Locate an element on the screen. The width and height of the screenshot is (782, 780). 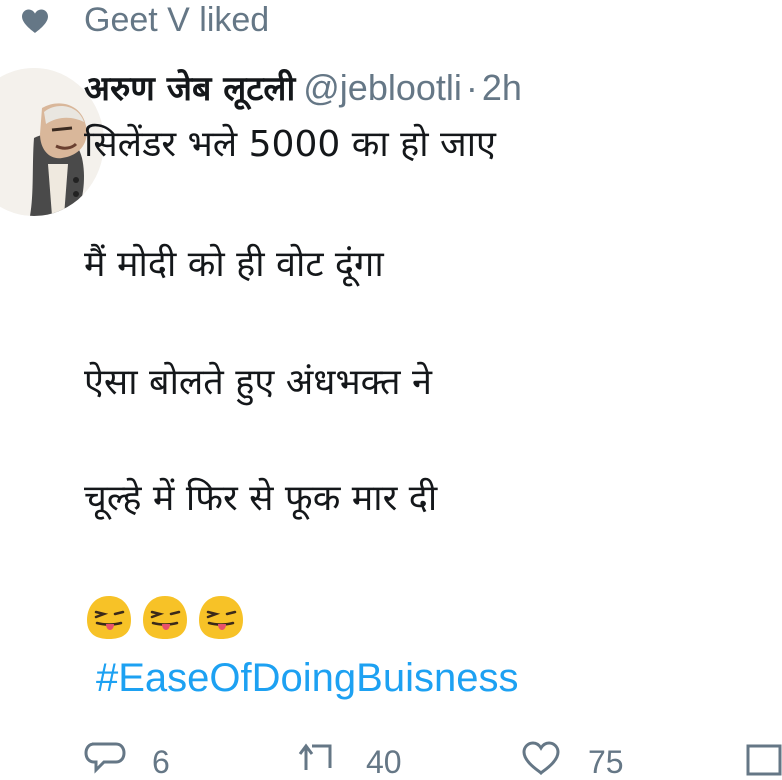
reply-count: 6 is located at coordinates (161, 762).